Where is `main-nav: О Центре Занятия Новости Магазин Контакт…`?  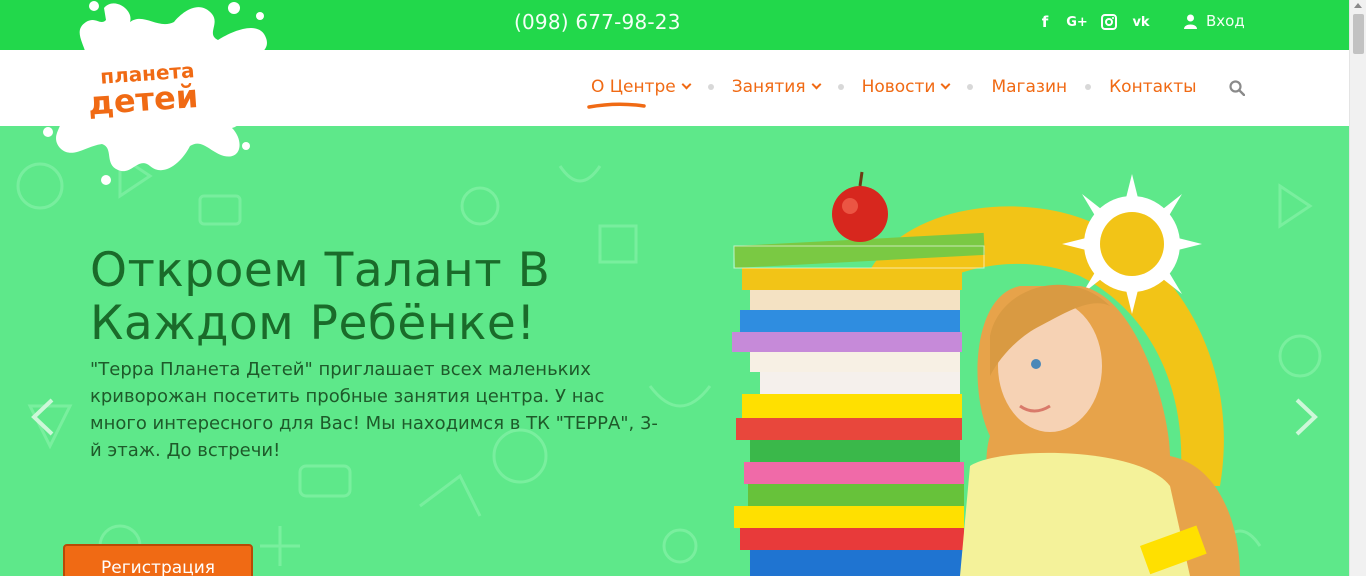 main-nav: О Центре Занятия Новости Магазин Контакт… is located at coordinates (892, 93).